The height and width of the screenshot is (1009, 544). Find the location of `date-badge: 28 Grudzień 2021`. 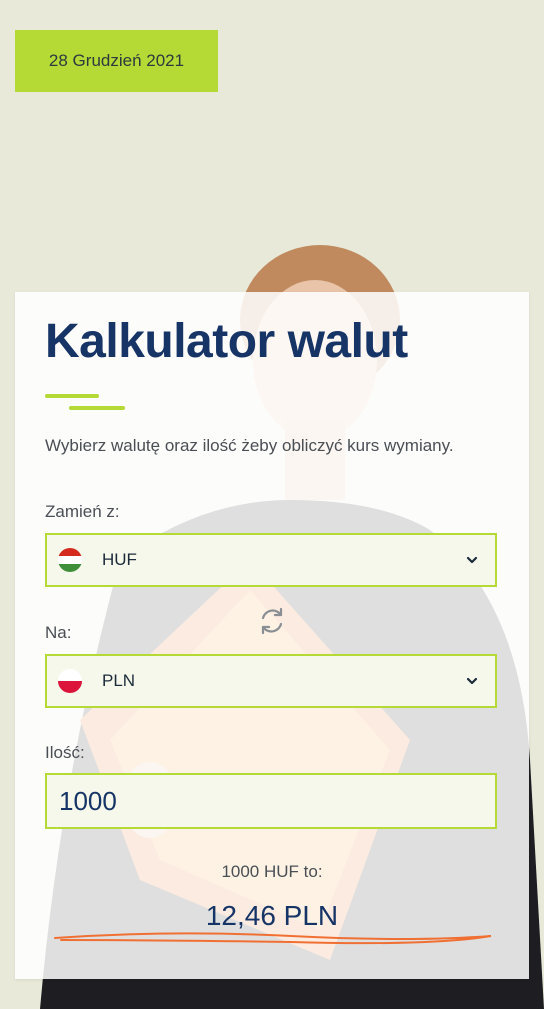

date-badge: 28 Grudzień 2021 is located at coordinates (116, 61).